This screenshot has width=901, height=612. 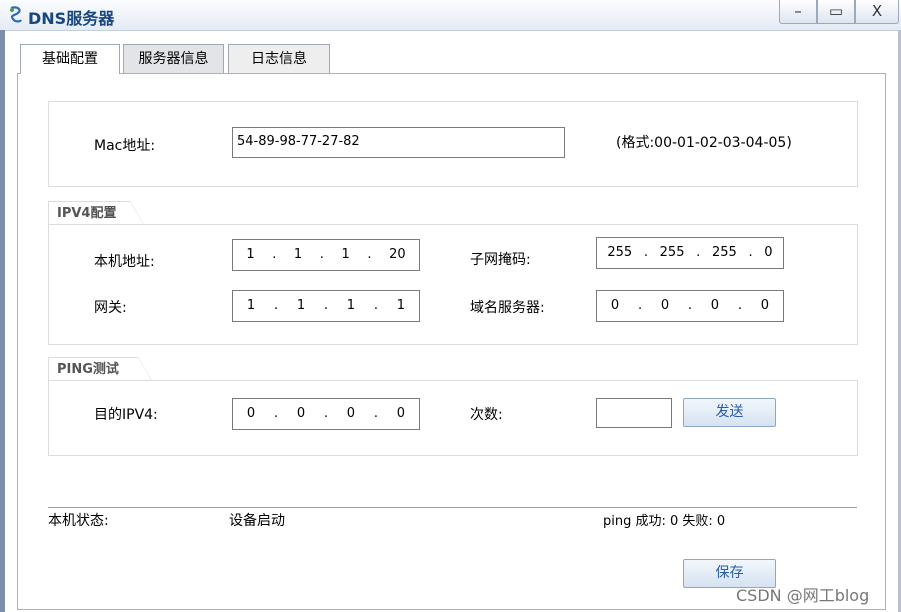 I want to click on status-label: 本机状态:, so click(x=78, y=521).